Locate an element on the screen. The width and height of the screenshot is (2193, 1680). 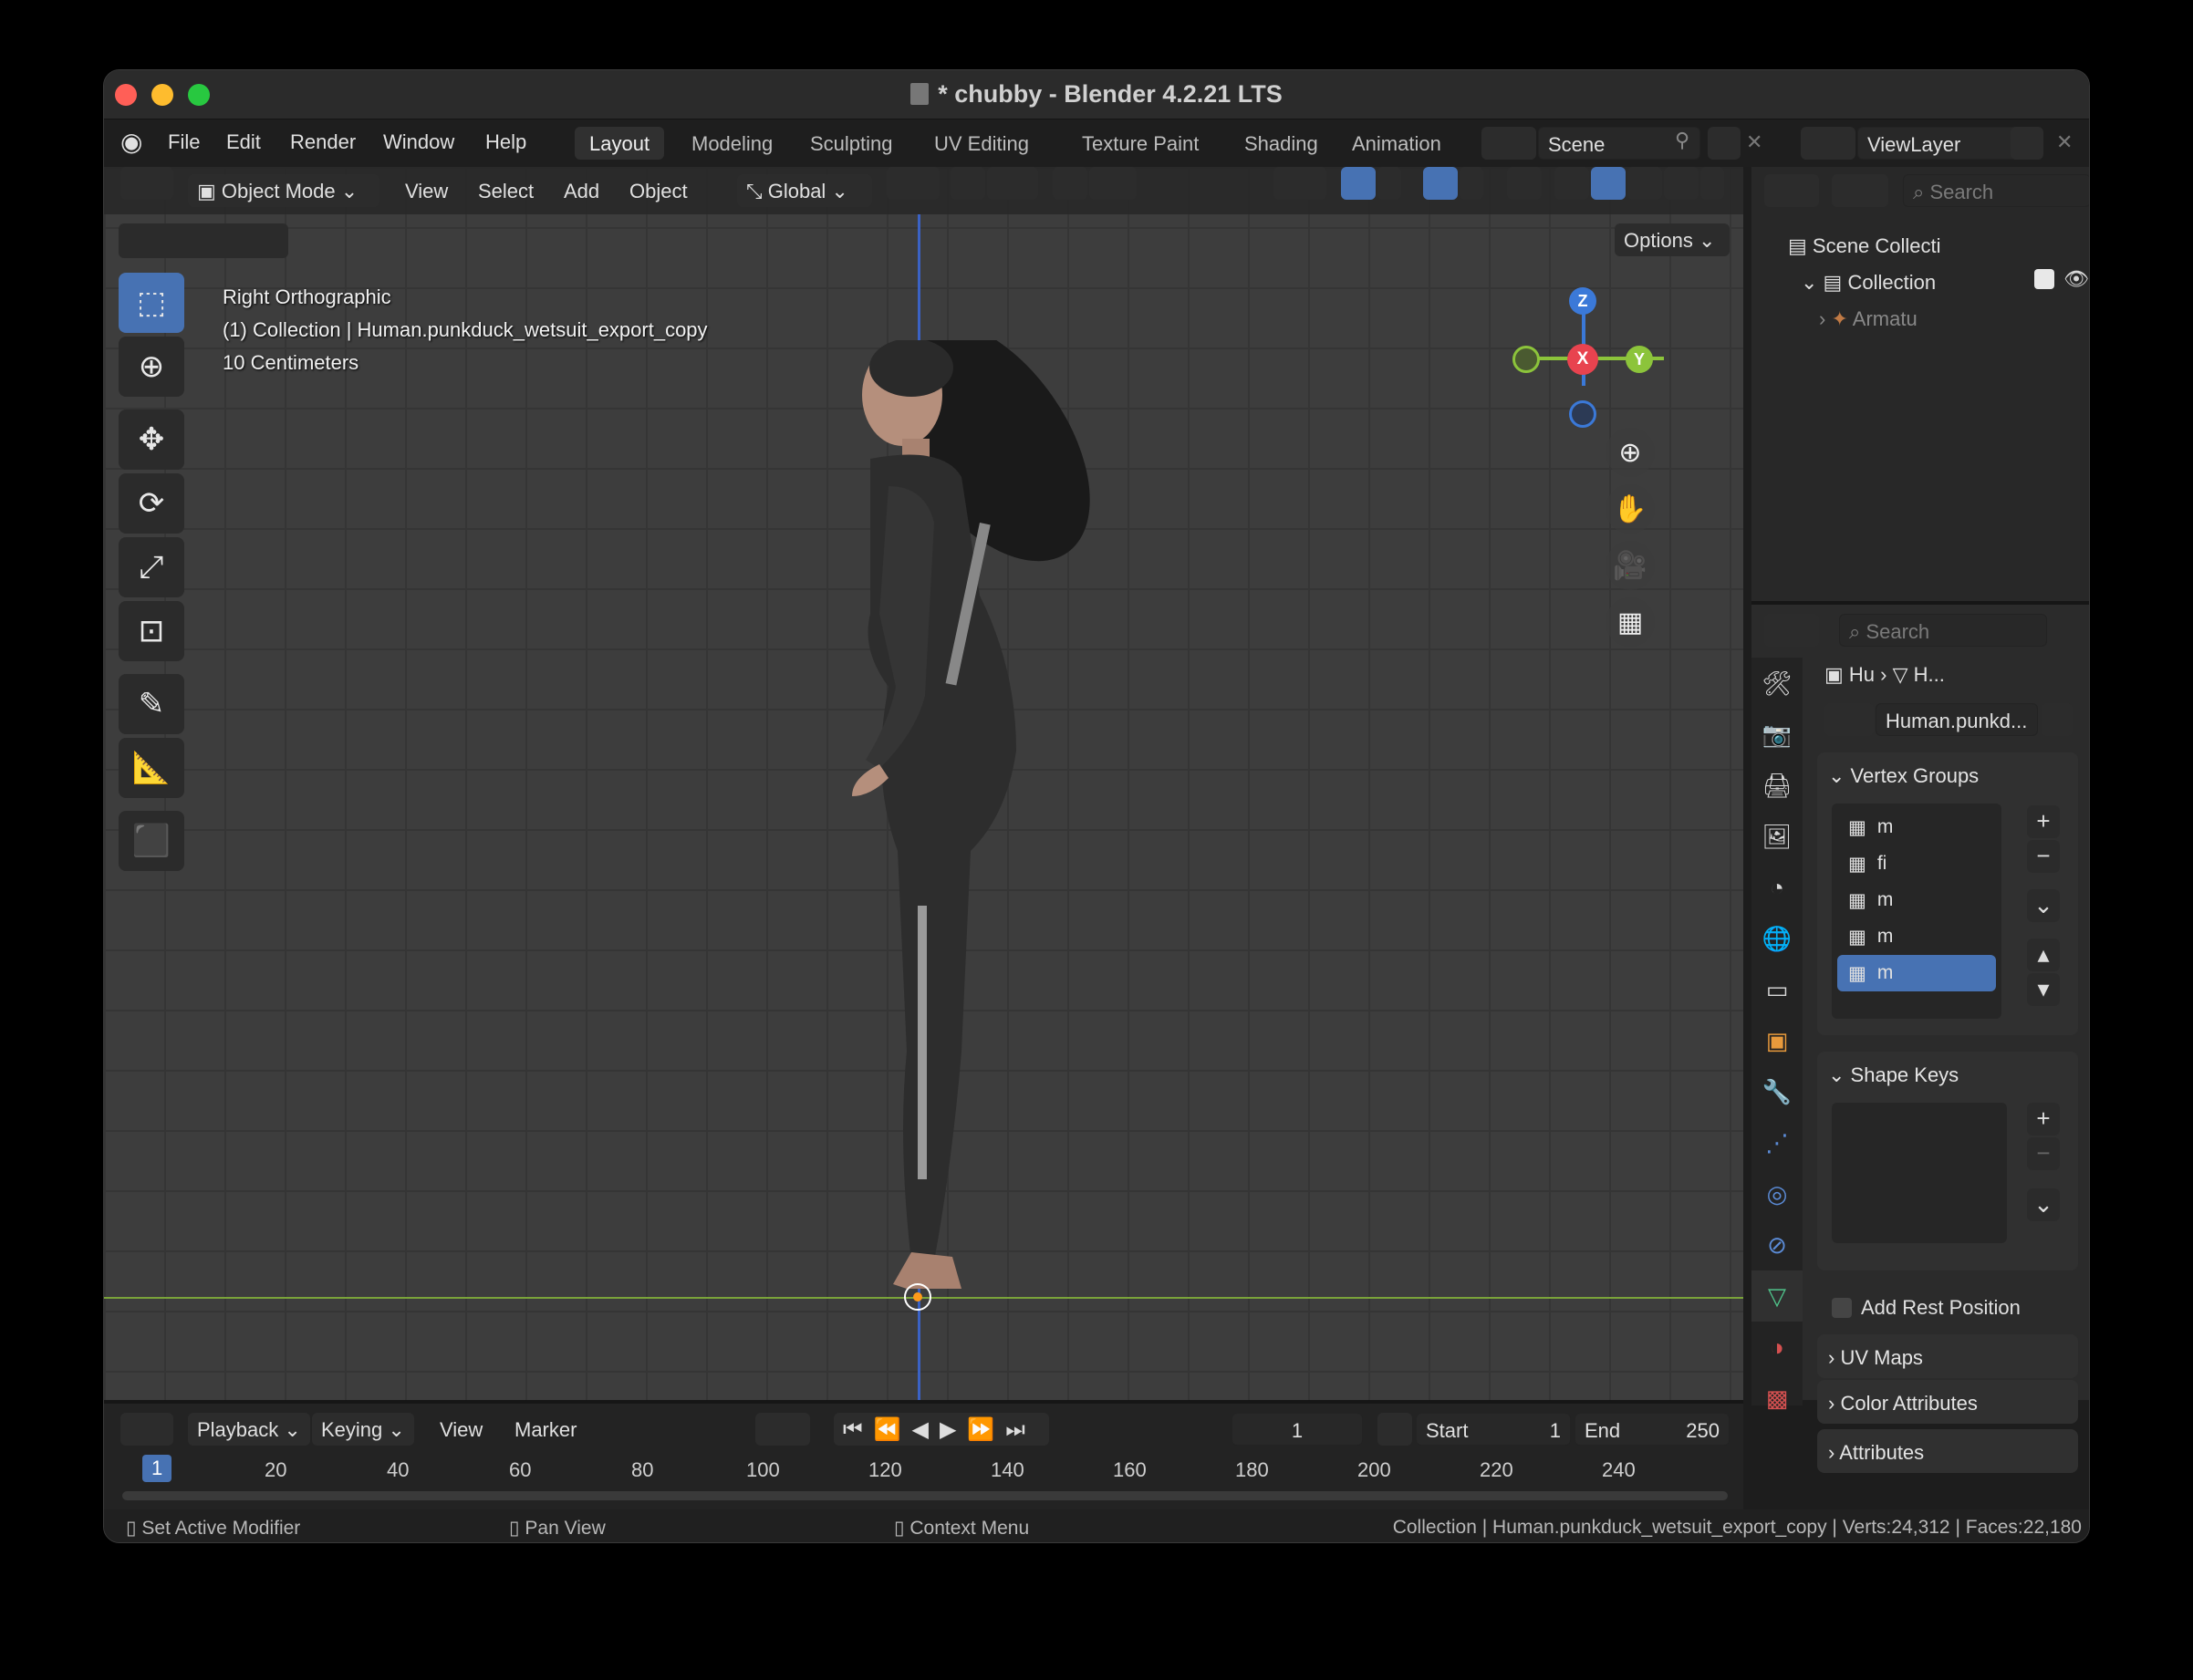
keying-menu: Keying ⌄ is located at coordinates (363, 1430).